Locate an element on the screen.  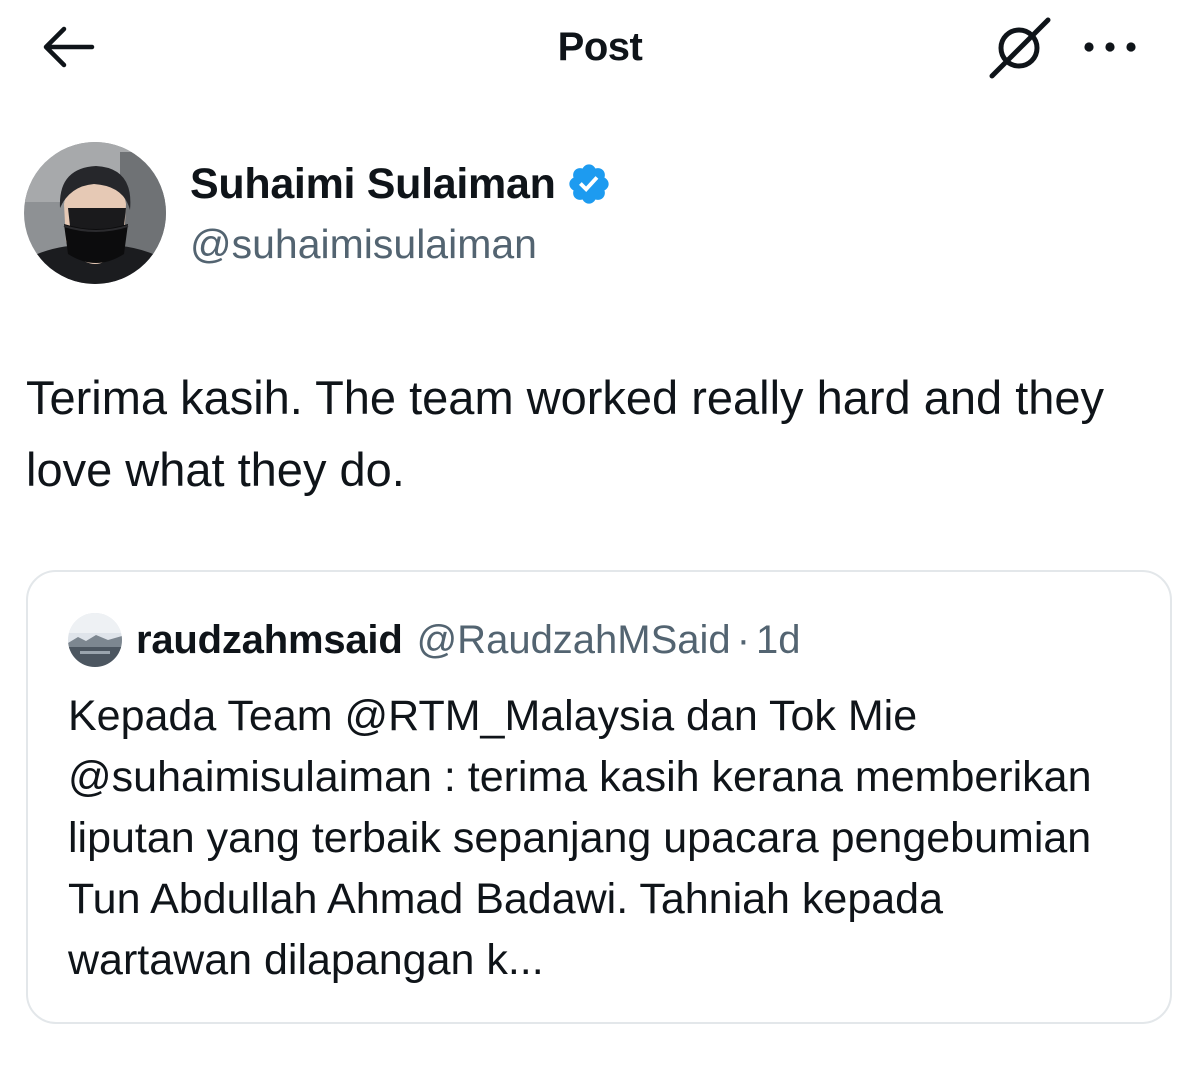
grok-button is located at coordinates (1020, 47).